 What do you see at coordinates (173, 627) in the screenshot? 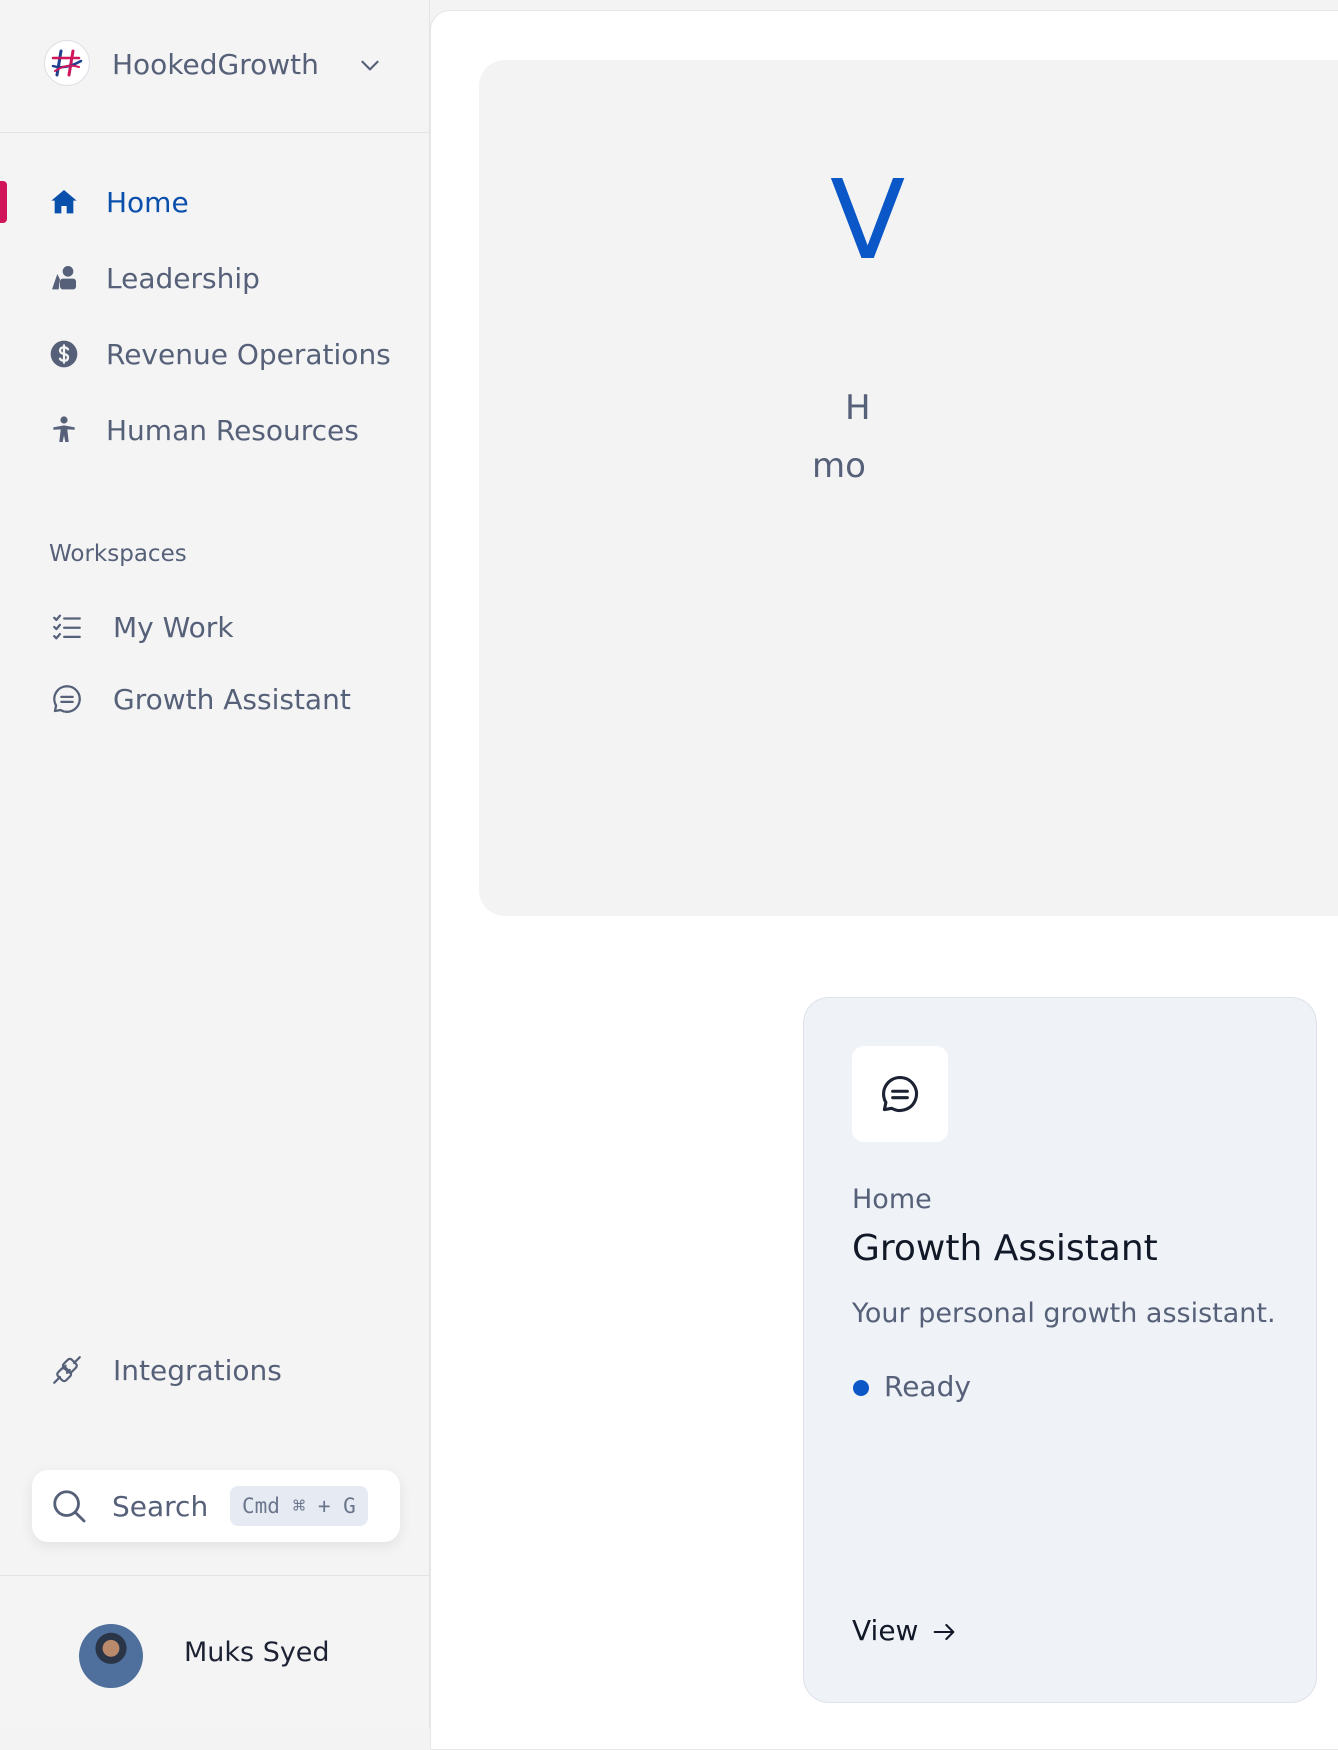
I see `workspace-item-label: My Work` at bounding box center [173, 627].